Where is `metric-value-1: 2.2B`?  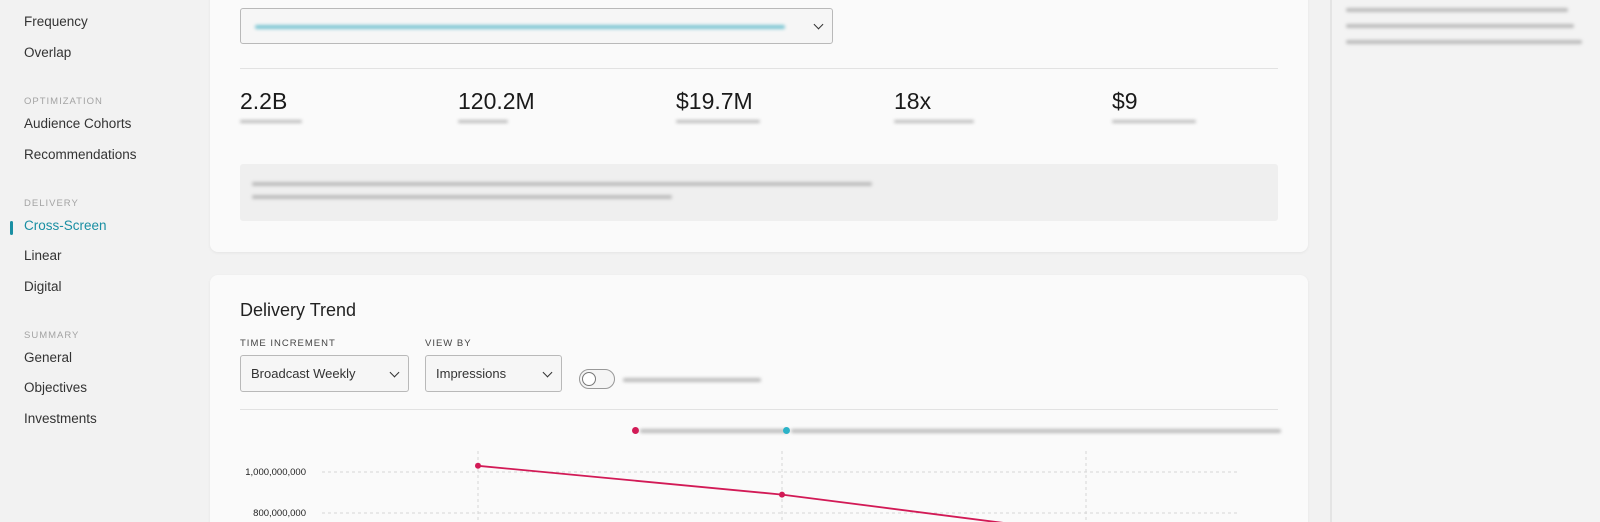
metric-value-1: 2.2B is located at coordinates (264, 101).